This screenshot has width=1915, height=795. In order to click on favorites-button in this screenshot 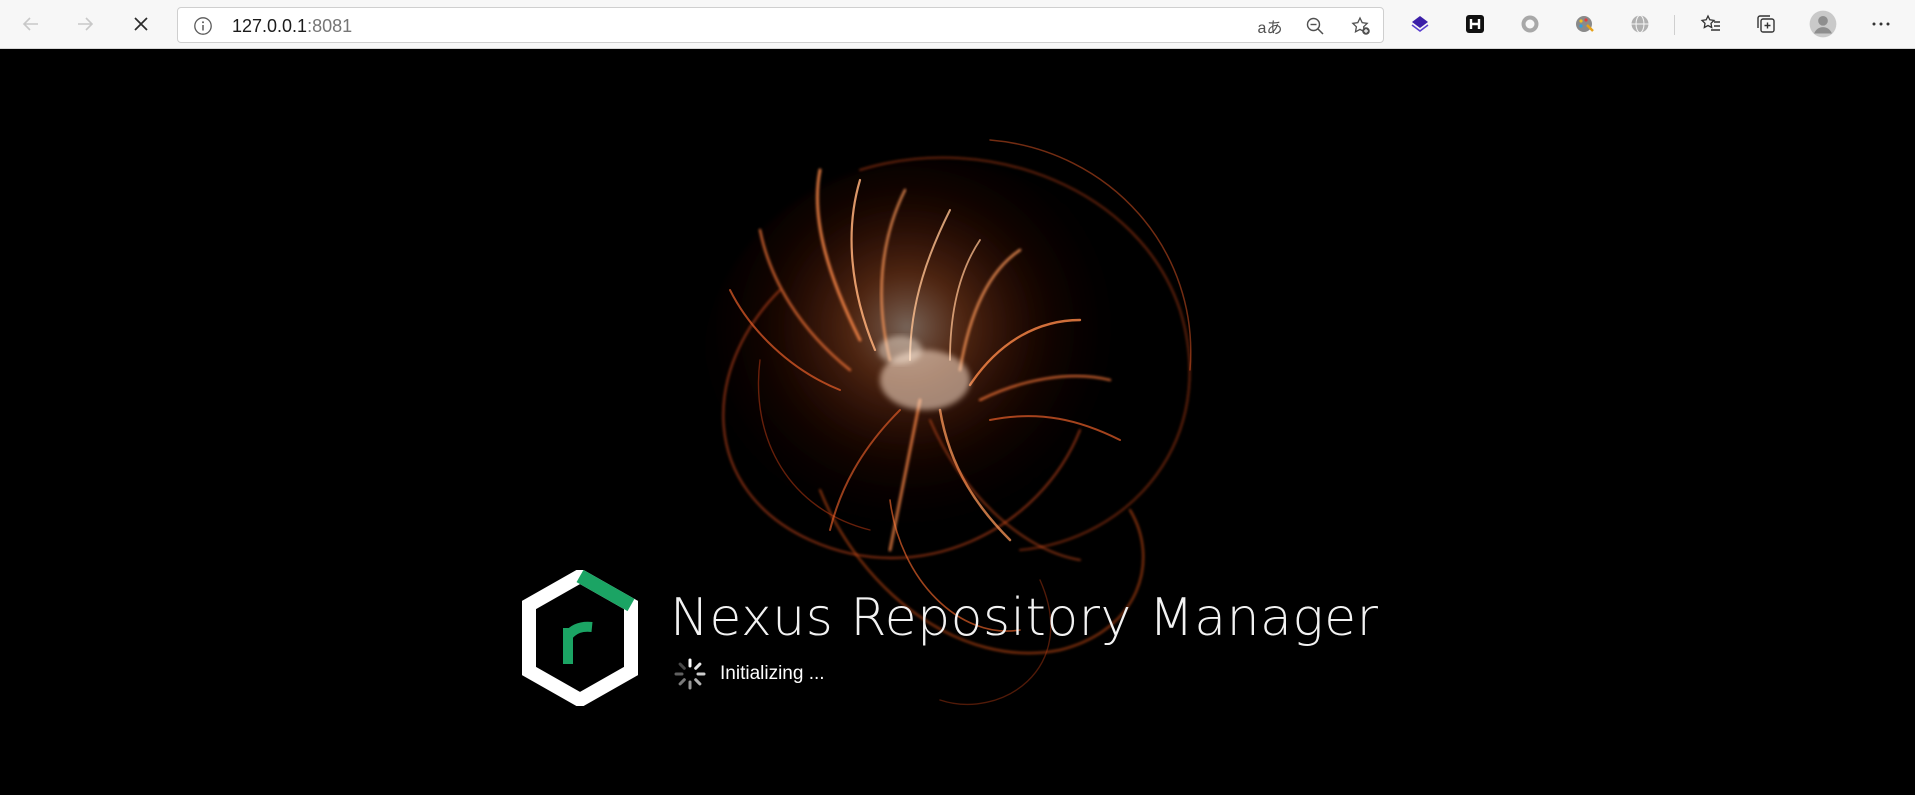, I will do `click(1711, 24)`.